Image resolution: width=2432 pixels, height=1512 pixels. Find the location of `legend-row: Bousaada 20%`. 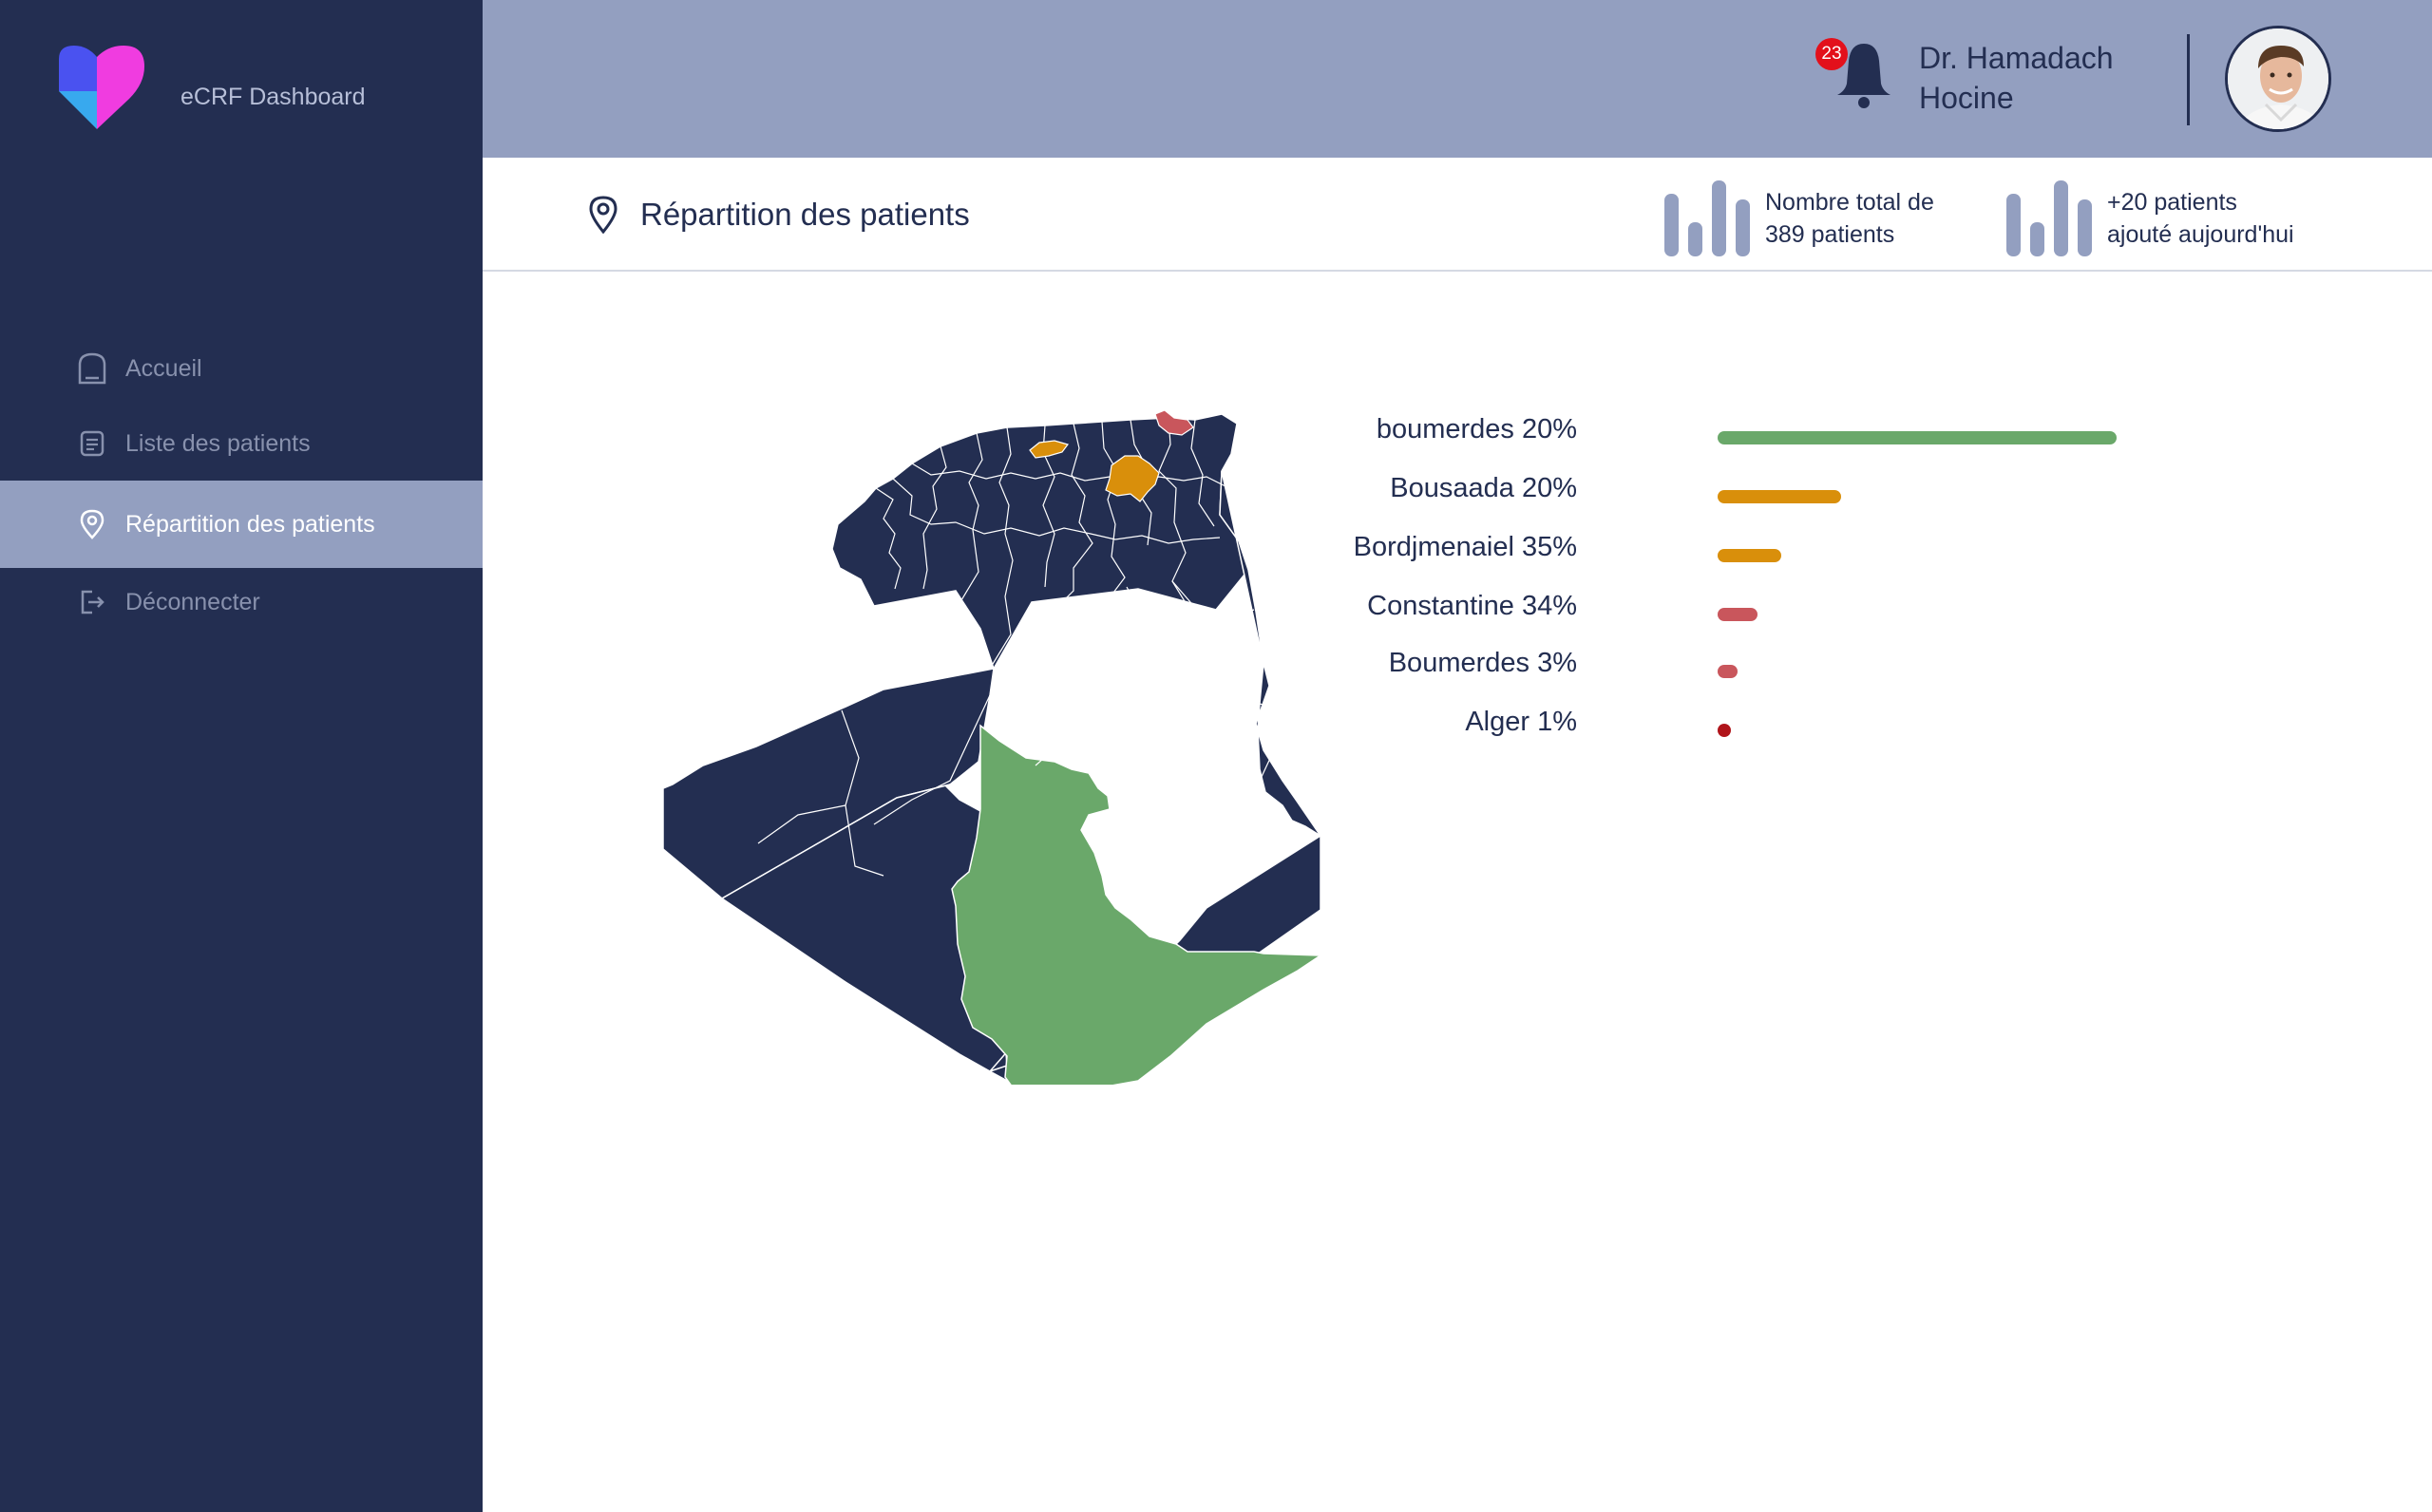

legend-row: Bousaada 20% is located at coordinates (1786, 490).